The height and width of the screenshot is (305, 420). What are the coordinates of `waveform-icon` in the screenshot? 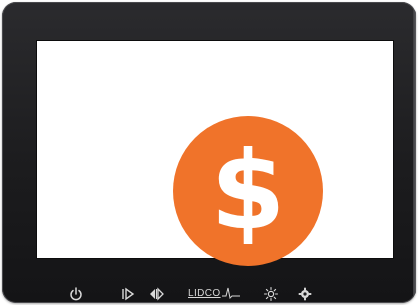 It's located at (230, 293).